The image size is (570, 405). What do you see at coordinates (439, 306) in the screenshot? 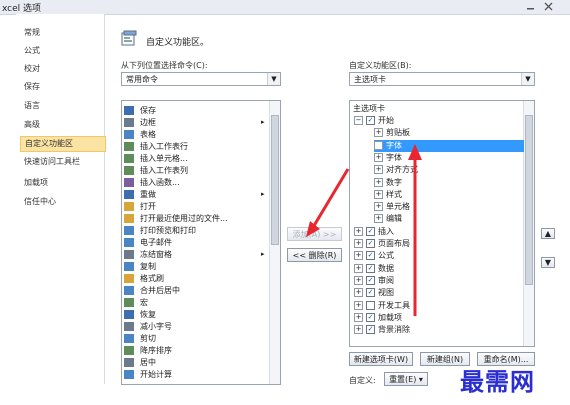
I see `tree-tab-item: + 开发工具` at bounding box center [439, 306].